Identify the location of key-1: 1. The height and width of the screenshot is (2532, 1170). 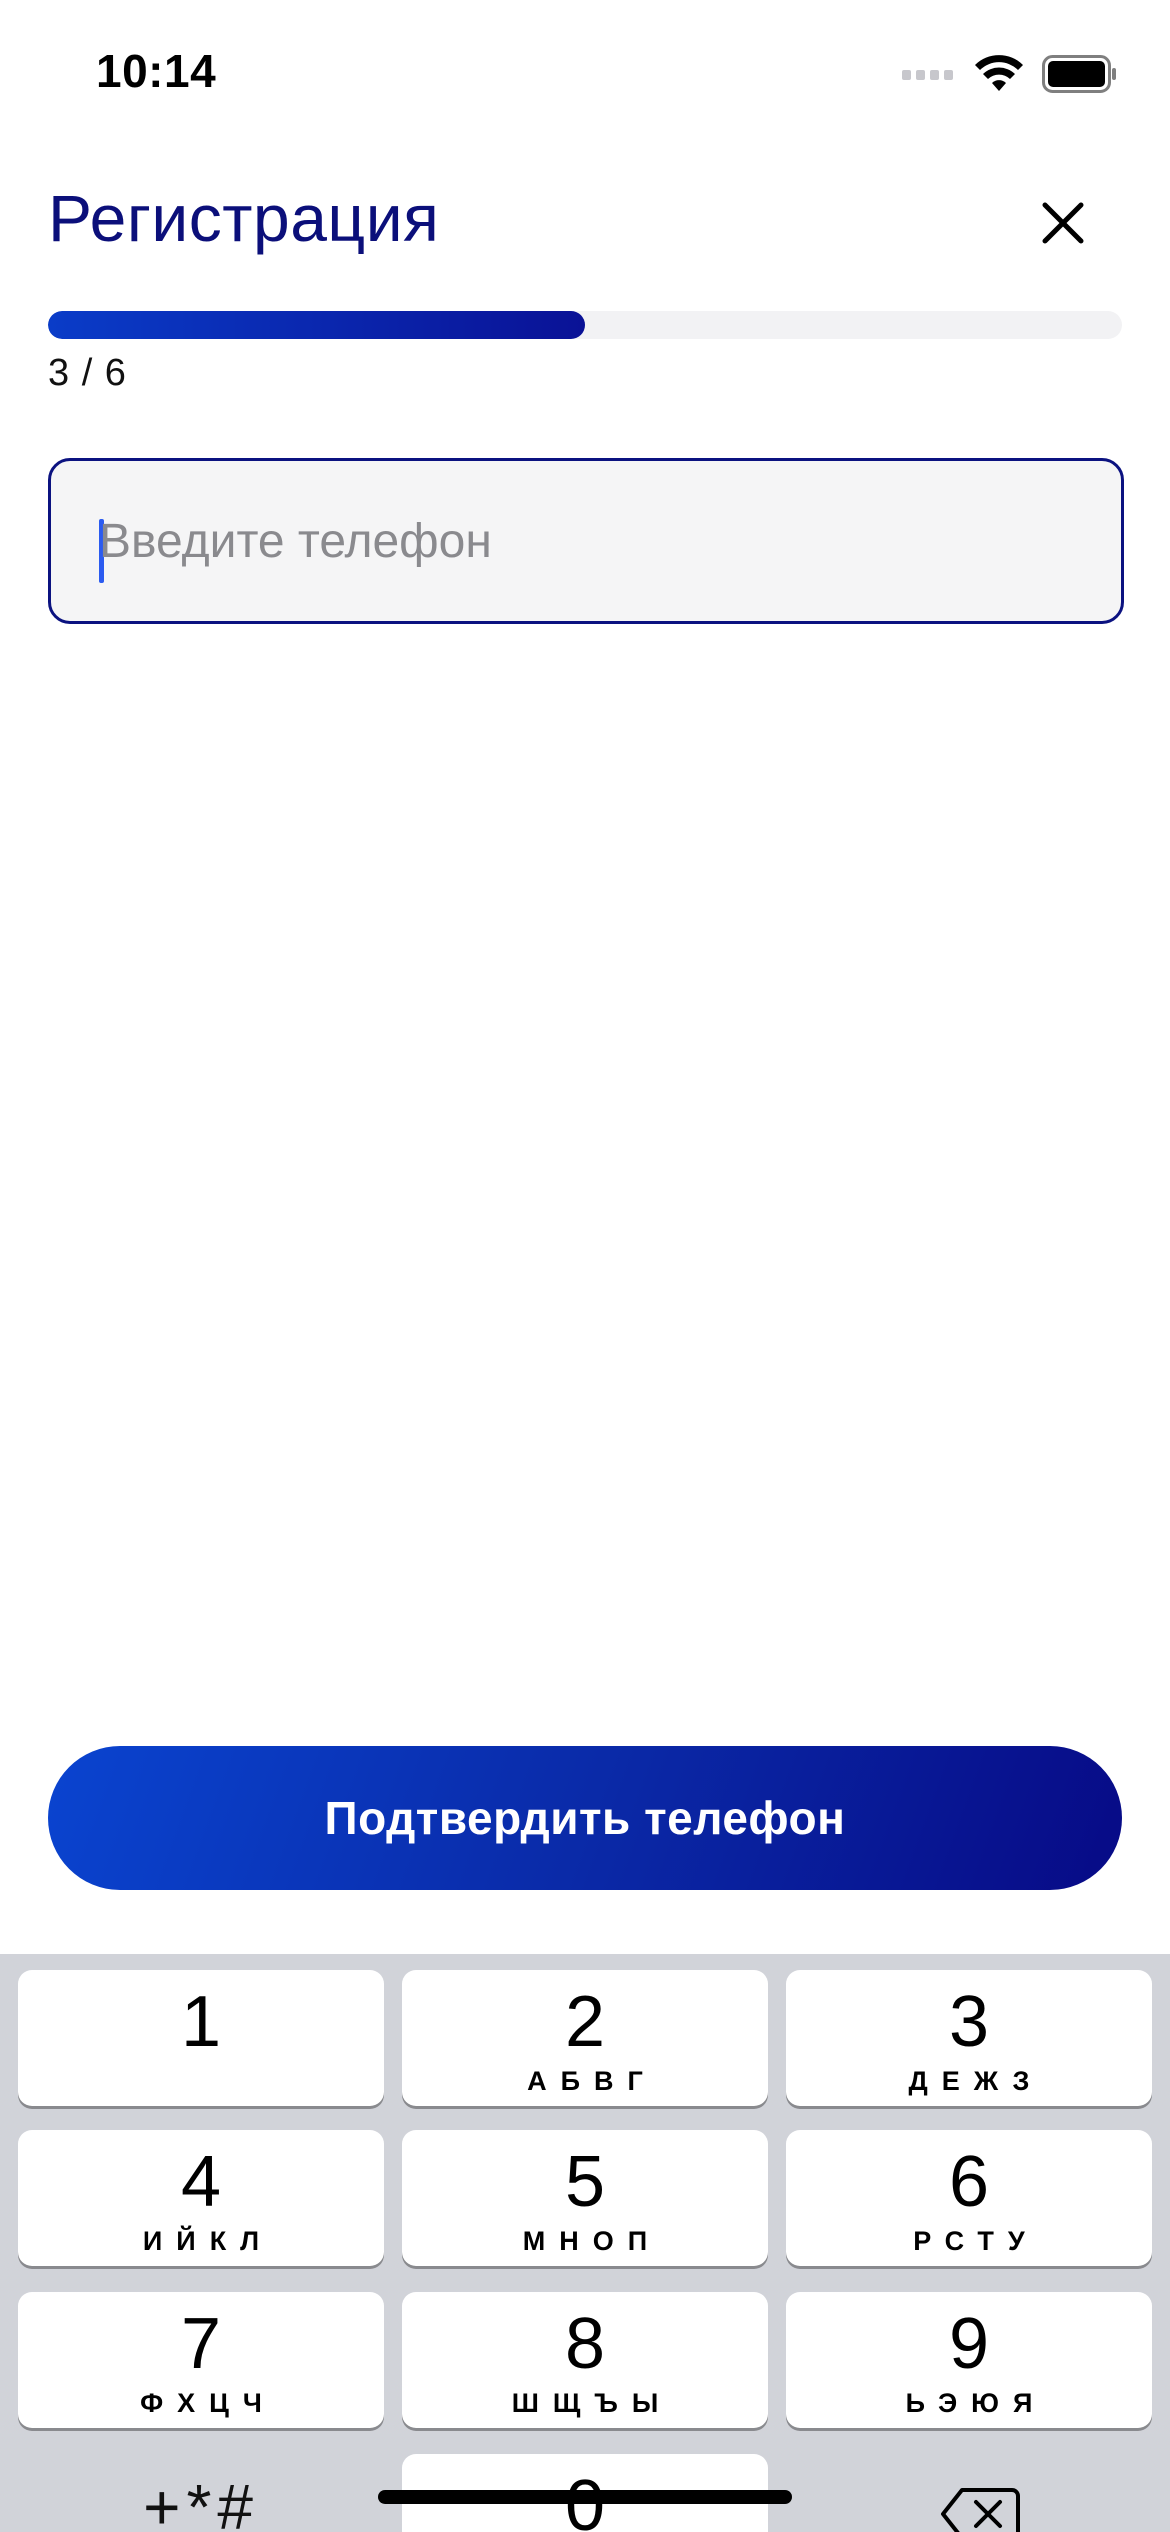
(201, 2038).